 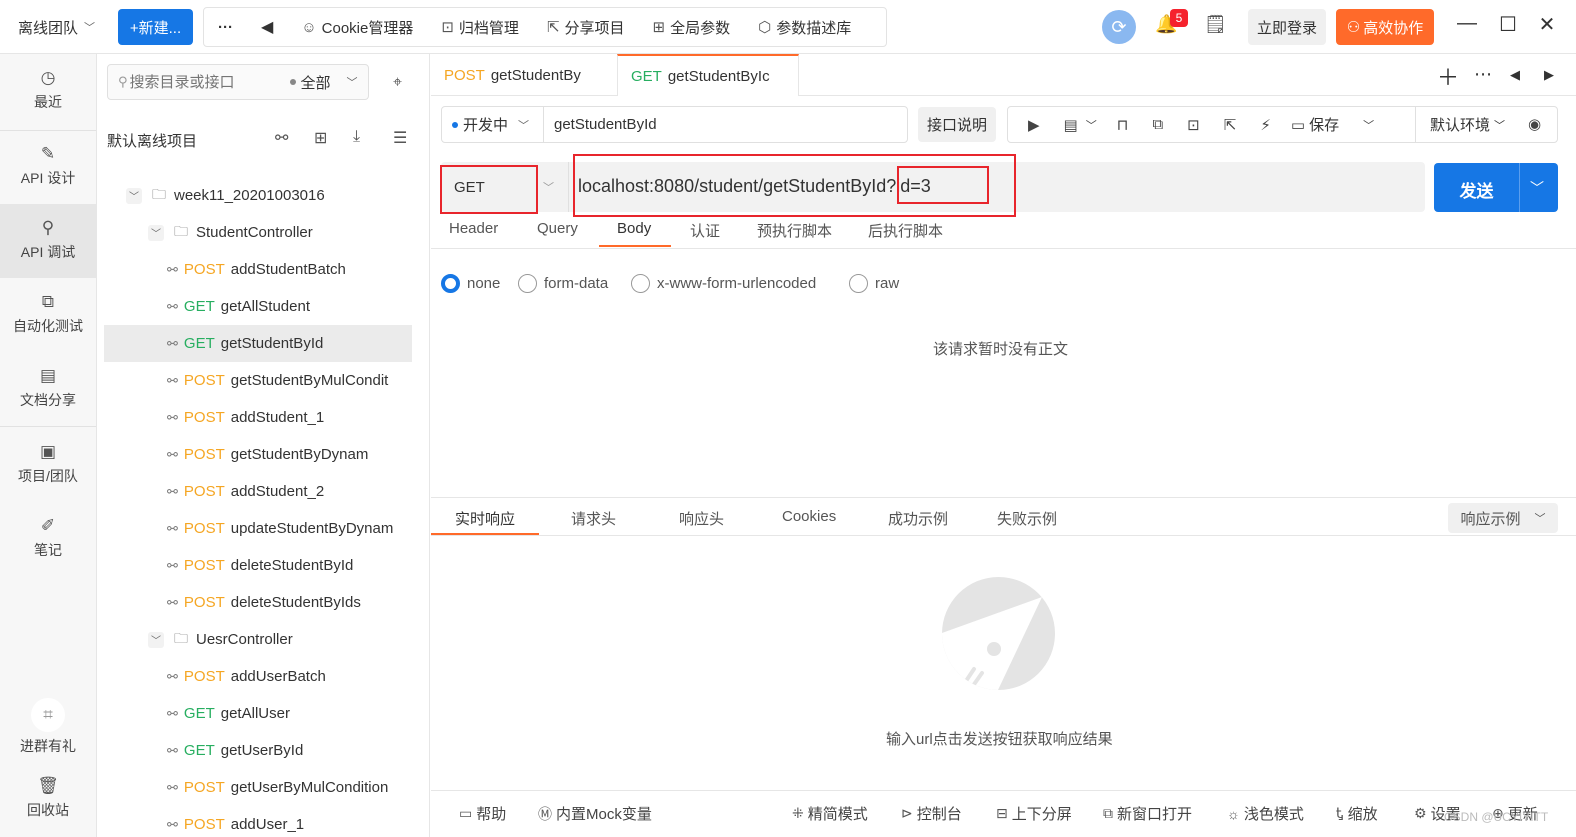 I want to click on tree-api-item: ⚯ GET getStudentById, so click(x=258, y=343).